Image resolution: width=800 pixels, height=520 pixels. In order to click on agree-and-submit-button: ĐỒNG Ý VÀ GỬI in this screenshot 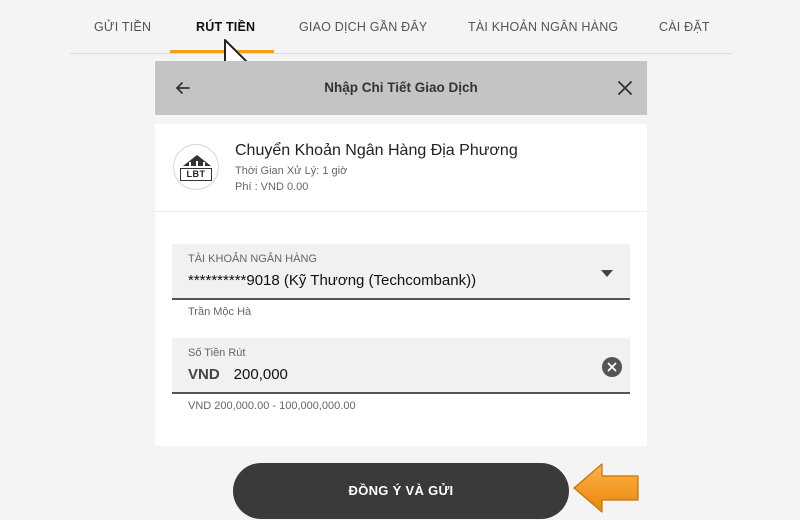, I will do `click(401, 491)`.